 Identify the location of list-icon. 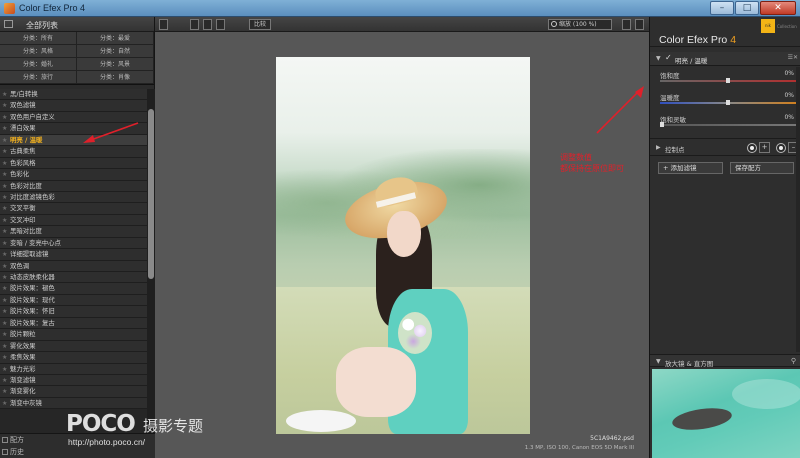
(8, 24).